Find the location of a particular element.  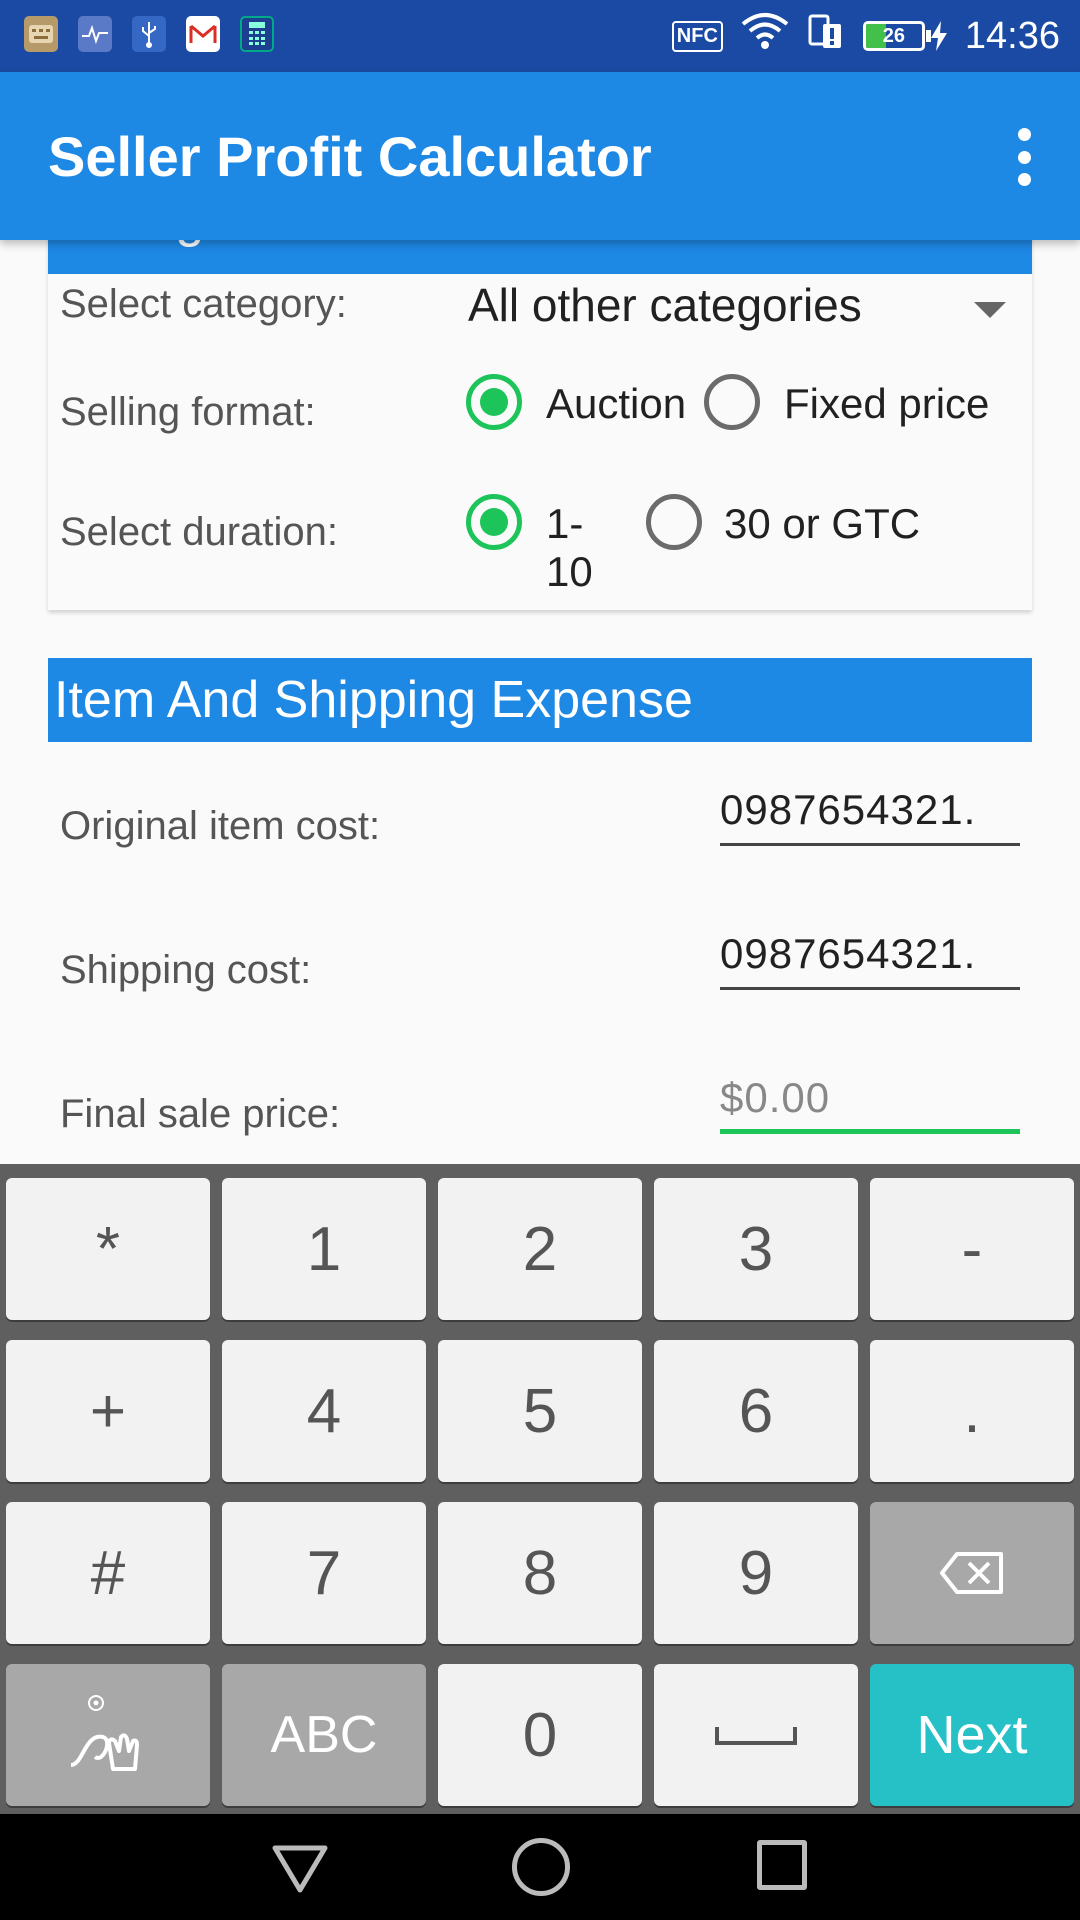

key-5: 5 is located at coordinates (540, 1411).